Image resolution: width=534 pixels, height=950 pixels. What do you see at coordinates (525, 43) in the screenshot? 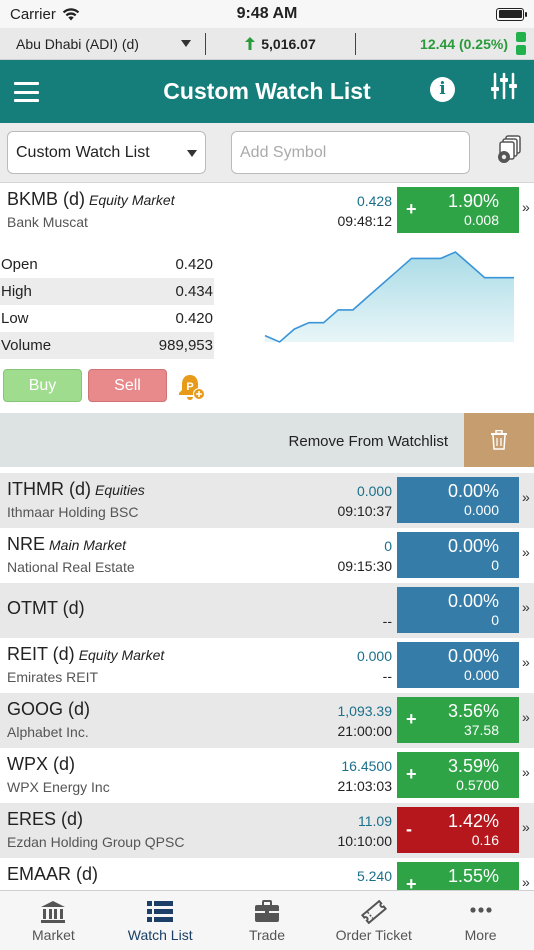
I see `market-status-icon` at bounding box center [525, 43].